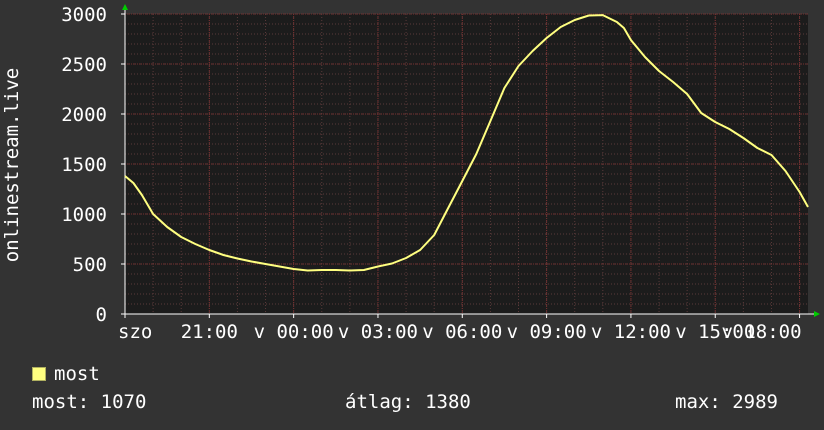  Describe the element at coordinates (77, 374) in the screenshot. I see `legend-label: most` at that location.